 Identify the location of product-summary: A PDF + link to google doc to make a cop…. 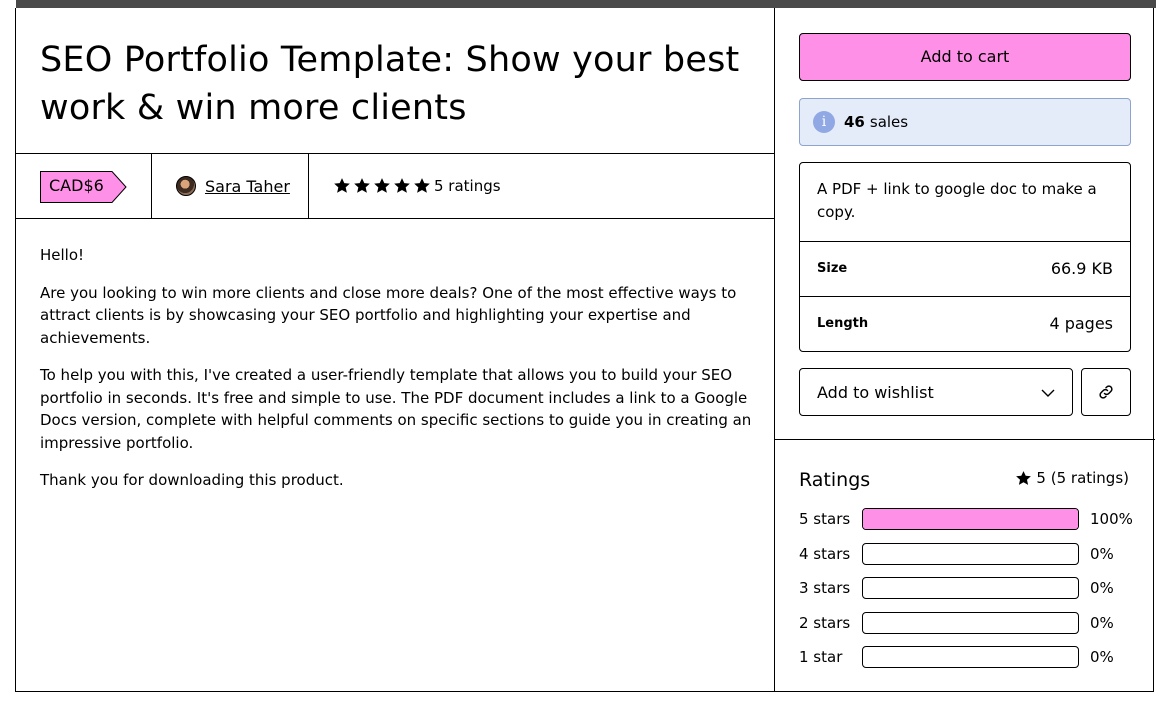
(957, 200).